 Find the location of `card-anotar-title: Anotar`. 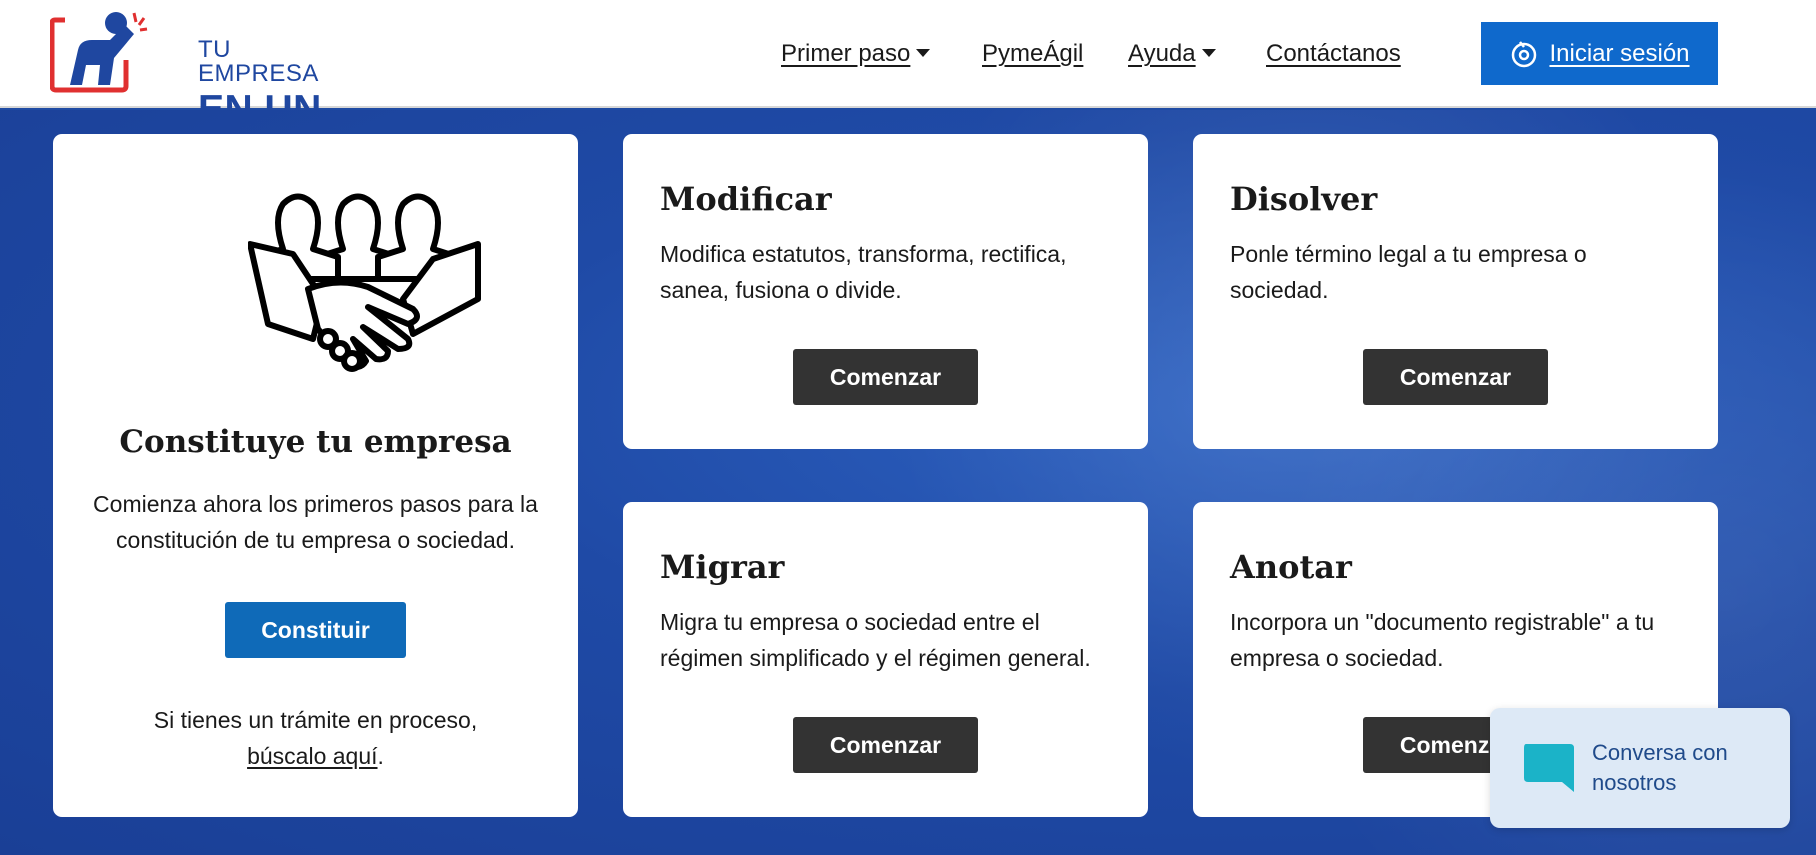

card-anotar-title: Anotar is located at coordinates (1291, 567).